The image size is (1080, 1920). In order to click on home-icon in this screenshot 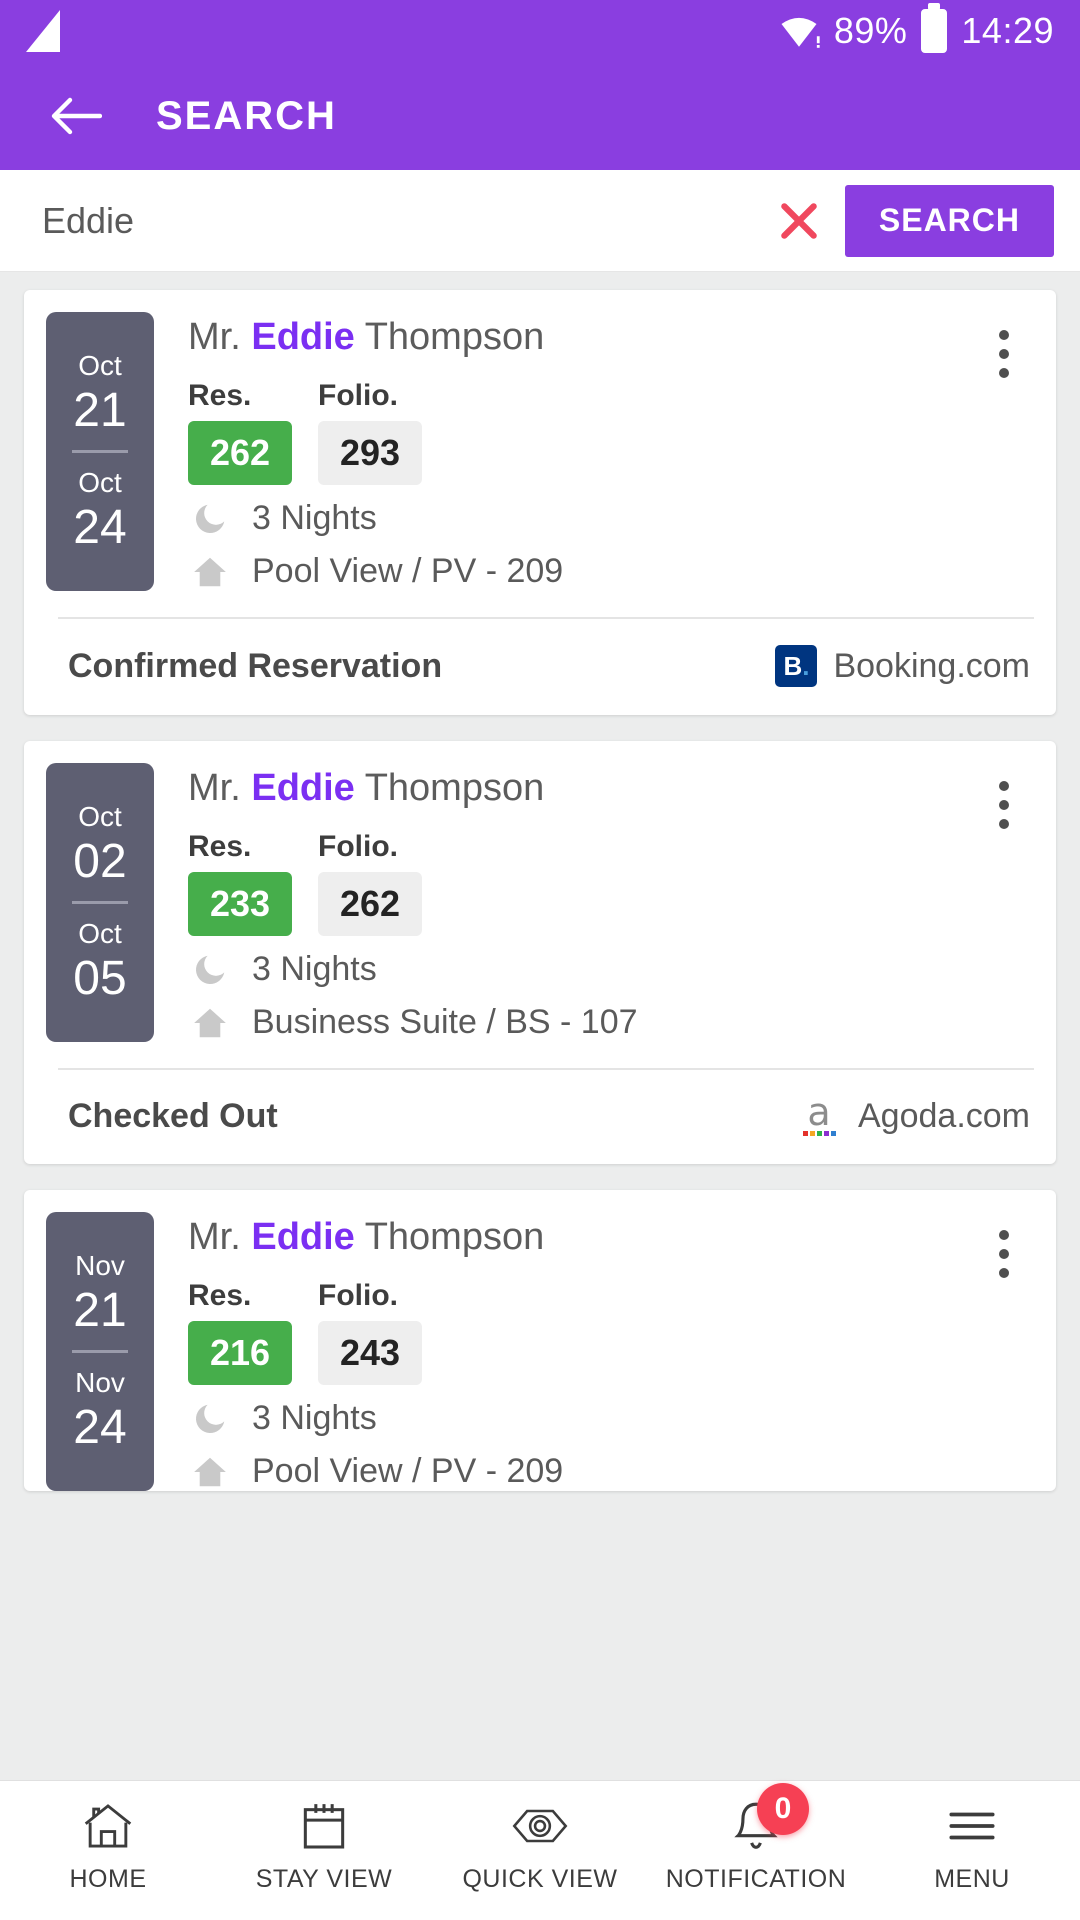, I will do `click(210, 1023)`.